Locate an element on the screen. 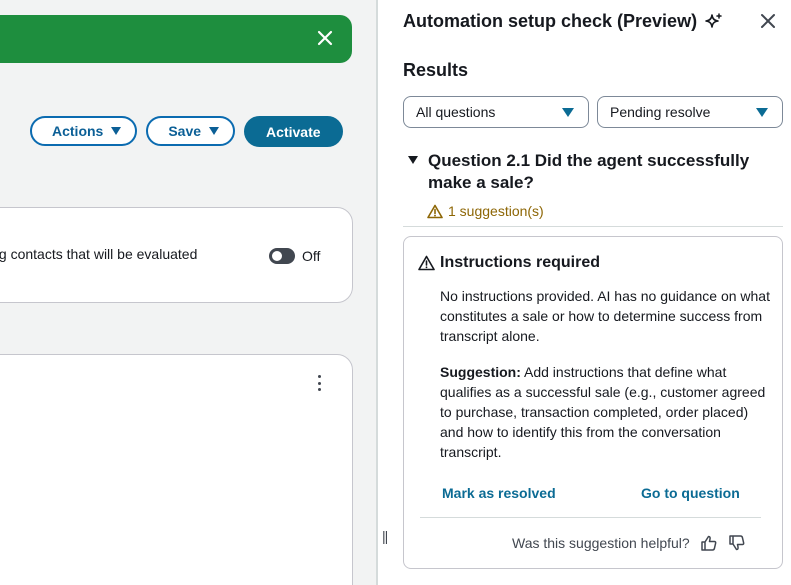 The height and width of the screenshot is (585, 791). suggestion-label: Suggestion: is located at coordinates (480, 372).